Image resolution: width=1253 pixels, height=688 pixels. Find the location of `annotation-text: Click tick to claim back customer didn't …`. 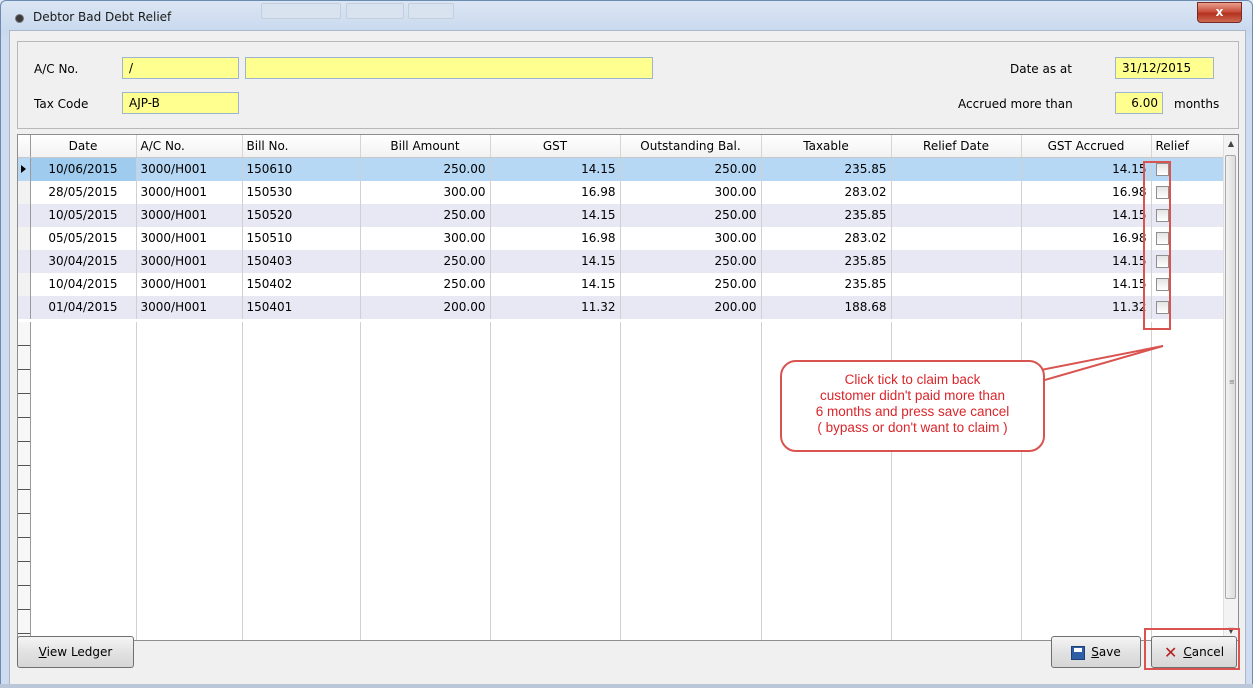

annotation-text: Click tick to claim back customer didn't … is located at coordinates (912, 404).